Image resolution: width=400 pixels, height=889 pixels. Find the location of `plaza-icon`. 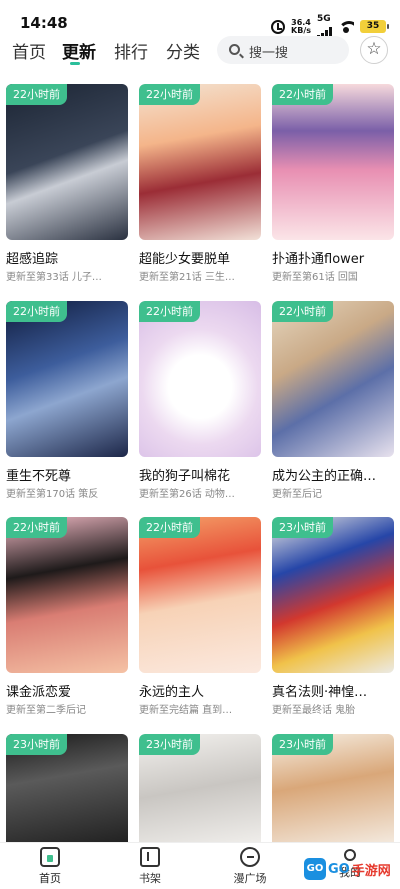

plaza-icon is located at coordinates (250, 857).